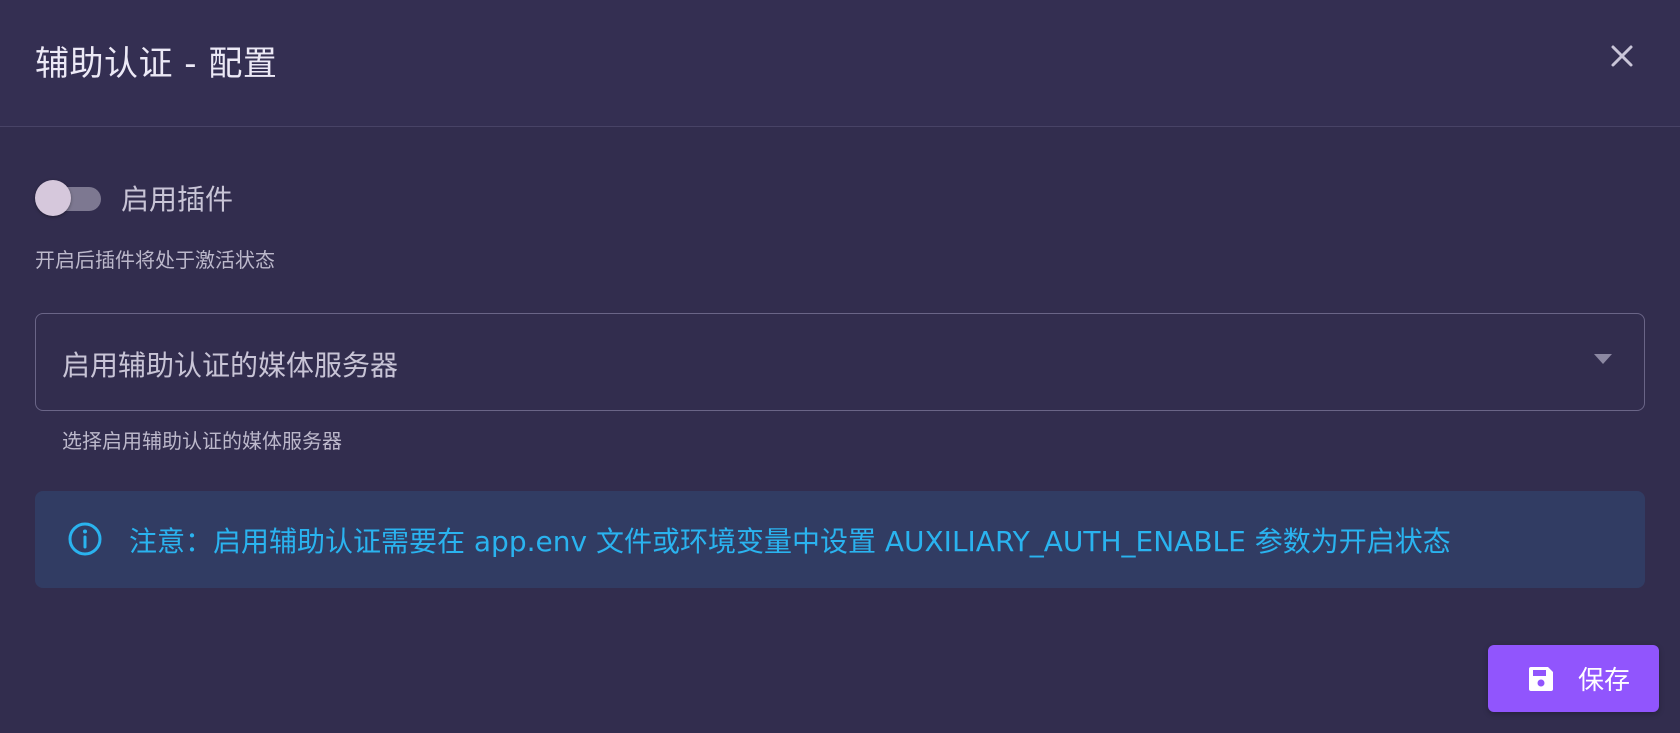  Describe the element at coordinates (840, 362) in the screenshot. I see `media-server-select: 启用辅助认证的媒体服务器` at that location.